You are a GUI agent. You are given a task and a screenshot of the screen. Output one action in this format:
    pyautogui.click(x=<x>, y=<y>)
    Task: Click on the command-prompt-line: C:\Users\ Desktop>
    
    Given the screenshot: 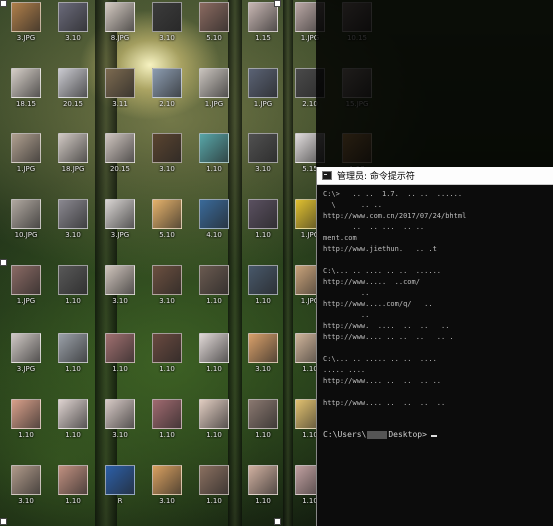 What is the action you would take?
    pyautogui.click(x=435, y=434)
    